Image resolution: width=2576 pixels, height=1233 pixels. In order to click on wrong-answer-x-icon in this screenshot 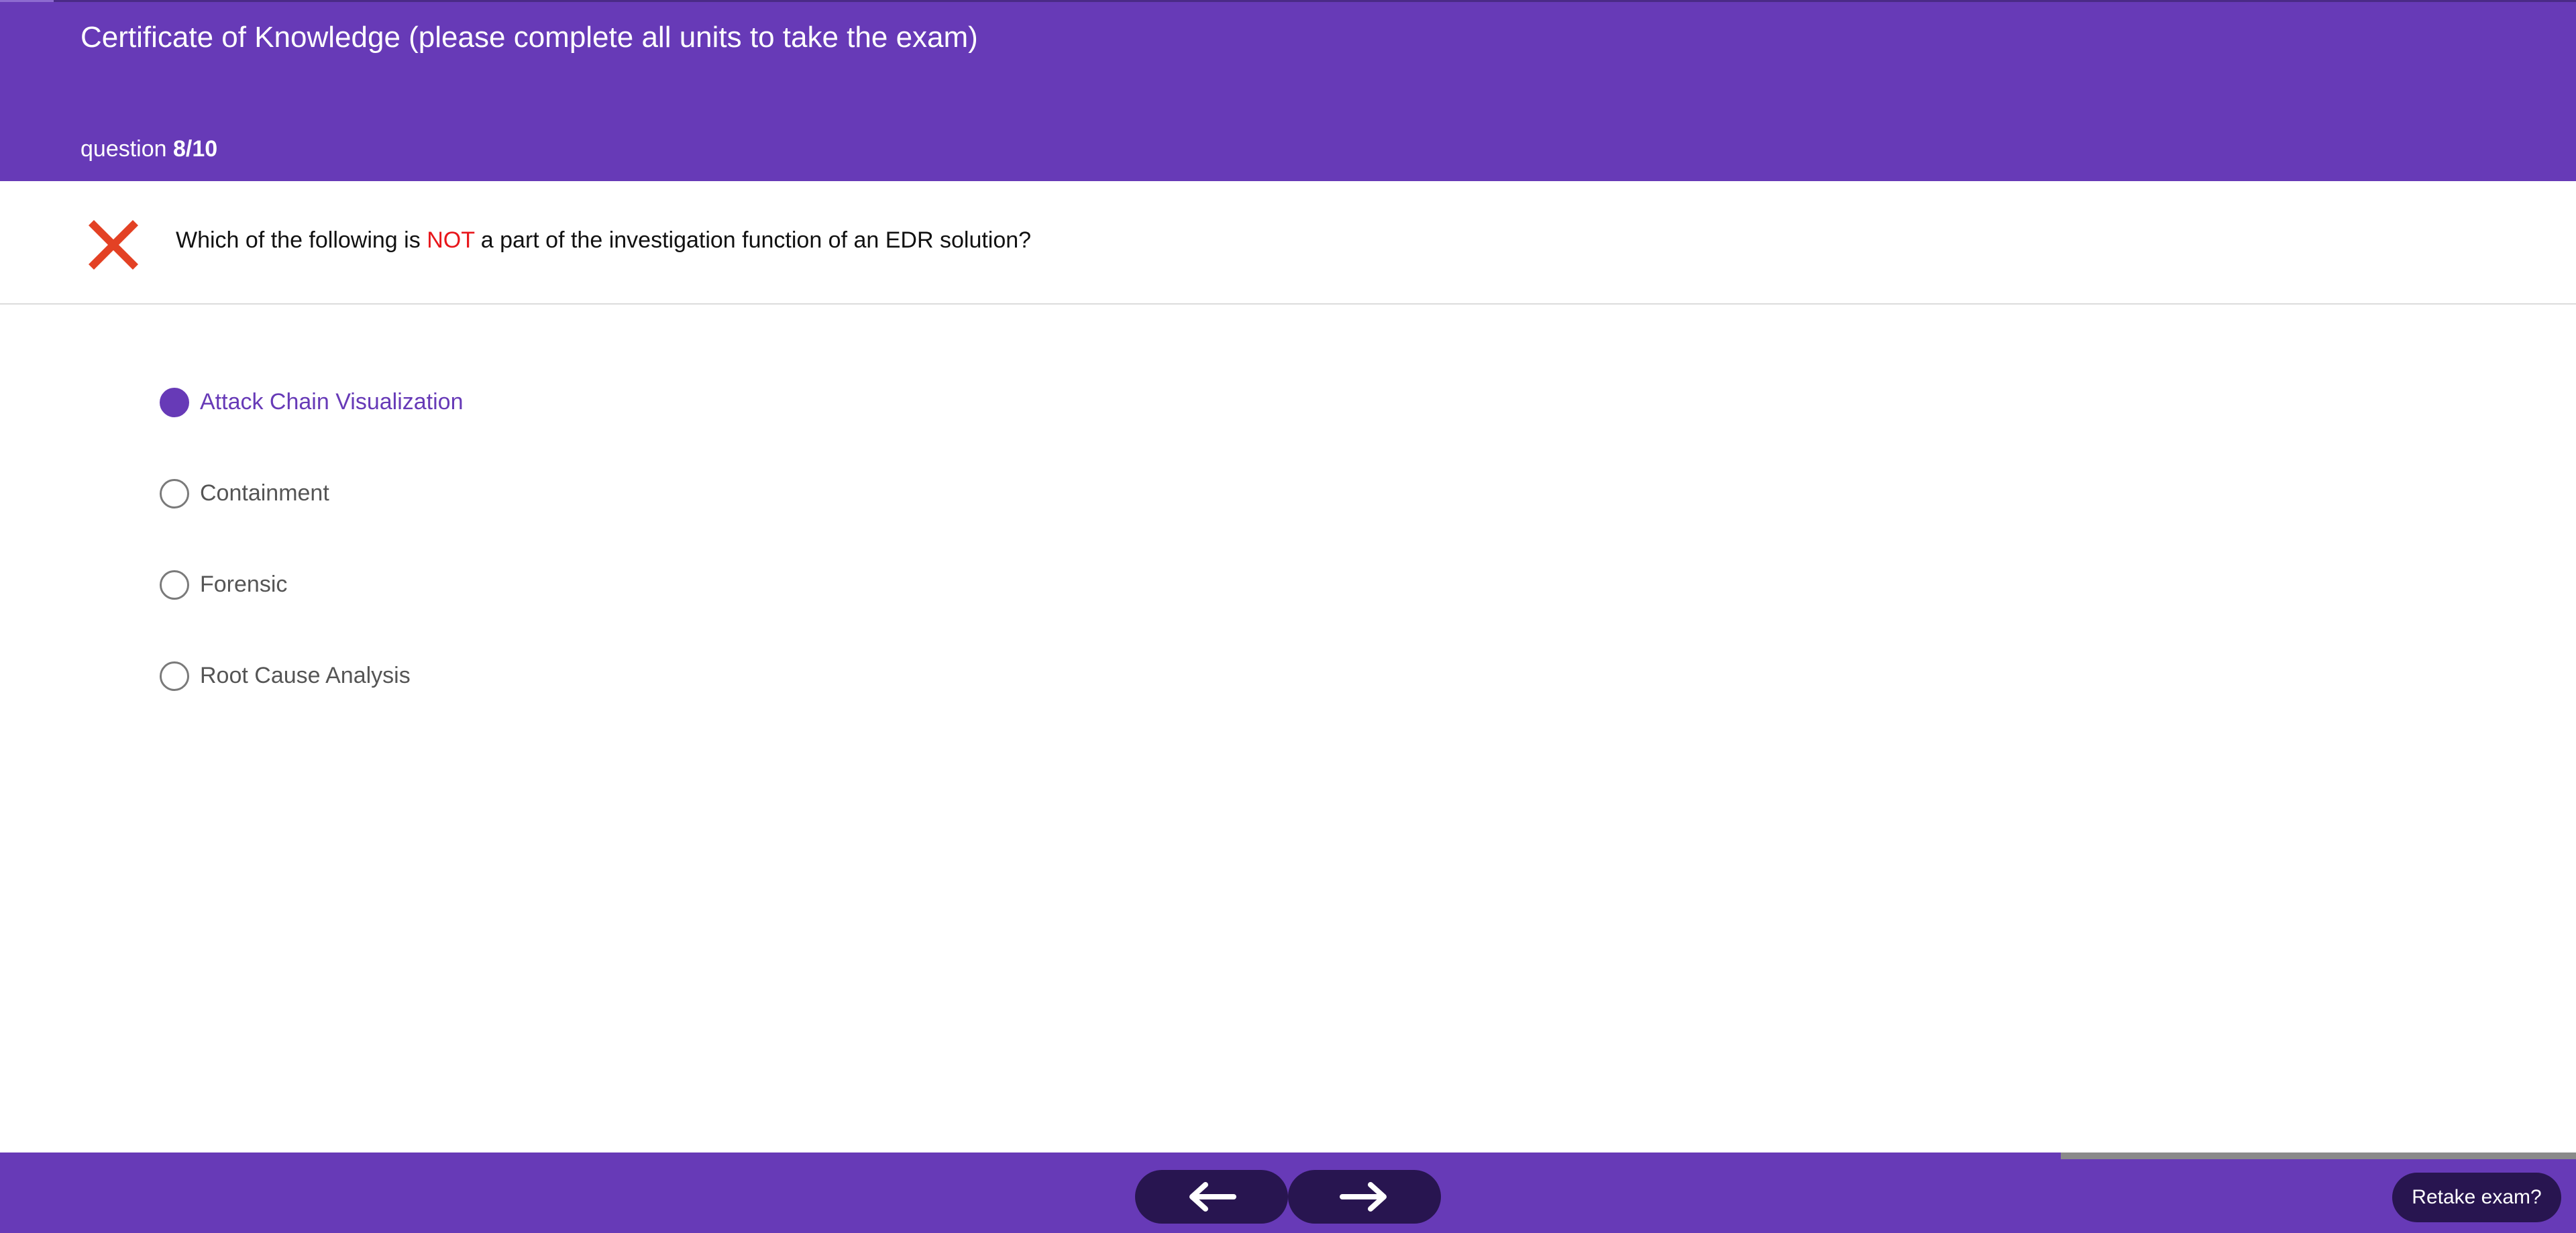, I will do `click(113, 245)`.